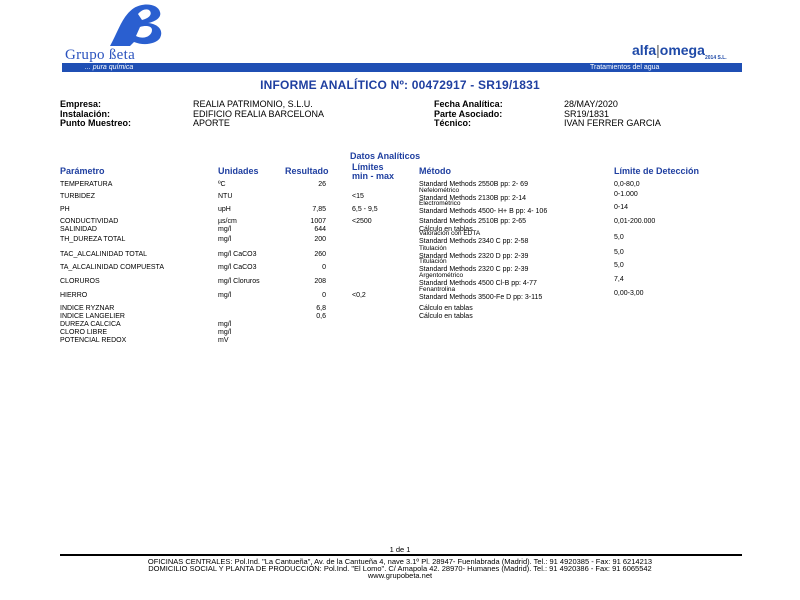 The width and height of the screenshot is (800, 600). What do you see at coordinates (716, 58) in the screenshot?
I see `partner-sub: 2014 S.L.` at bounding box center [716, 58].